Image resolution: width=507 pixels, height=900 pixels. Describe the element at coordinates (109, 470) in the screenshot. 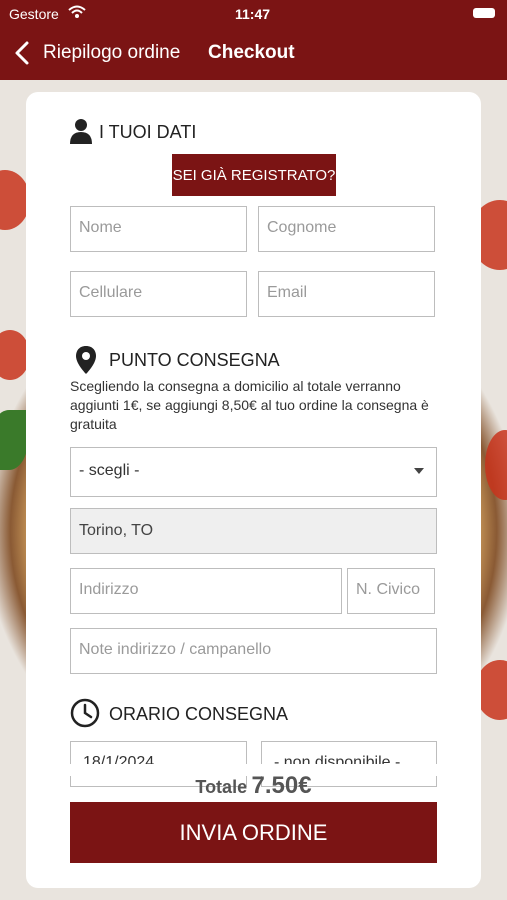

I see `select-value: - scegli -` at that location.